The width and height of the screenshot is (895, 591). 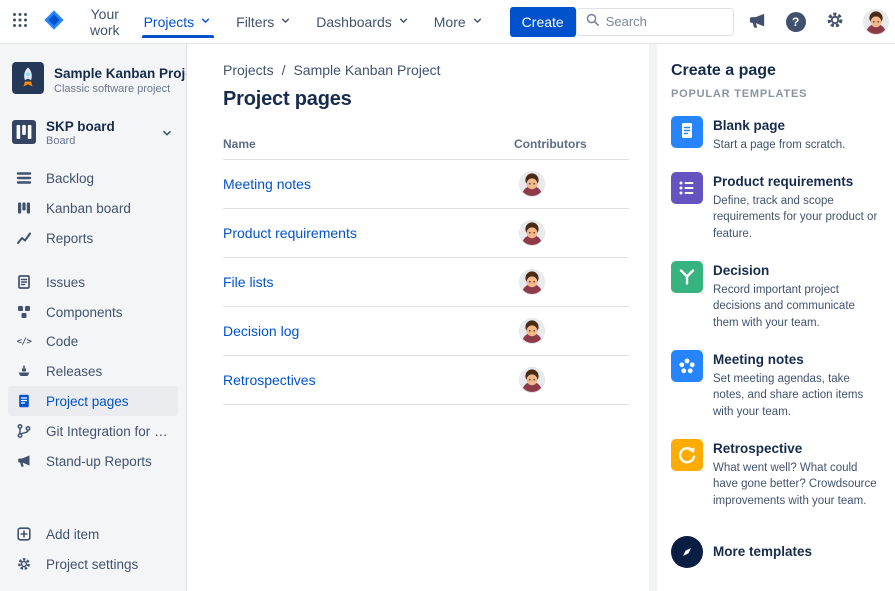 I want to click on table-header: Name Contributors, so click(x=426, y=148).